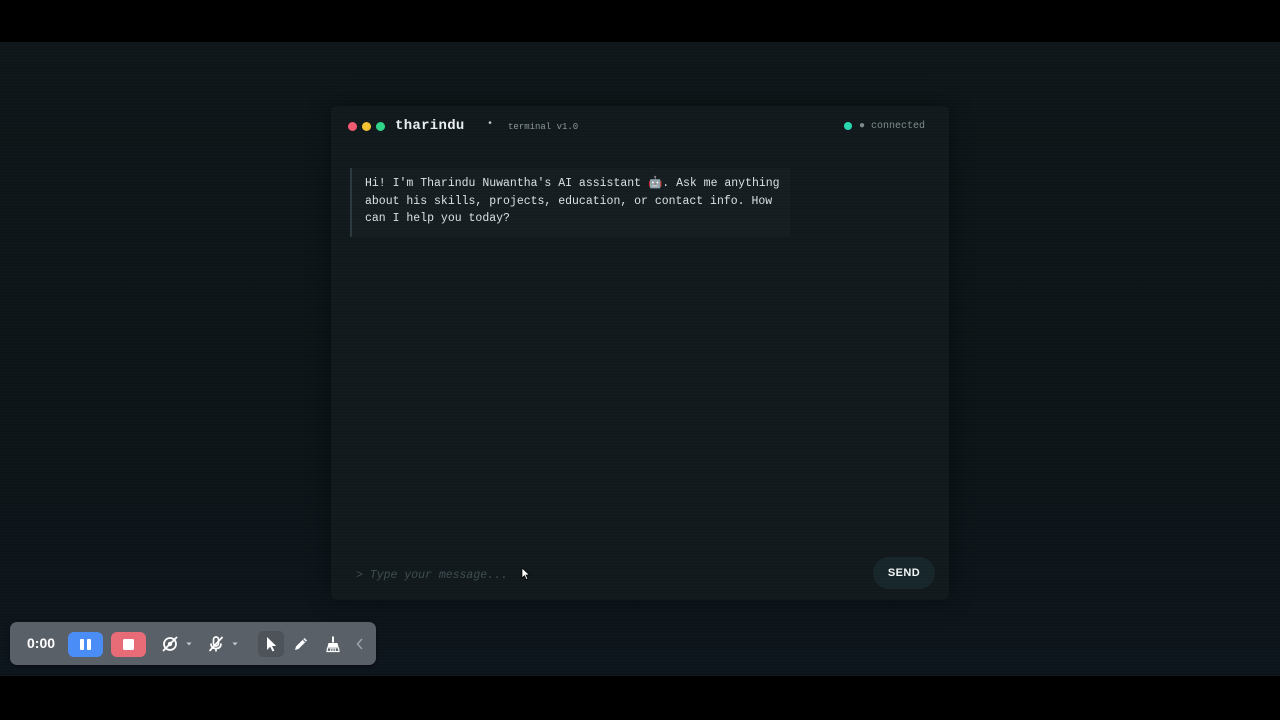 This screenshot has height=720, width=1280. I want to click on mic-options-chevron-icon, so click(235, 644).